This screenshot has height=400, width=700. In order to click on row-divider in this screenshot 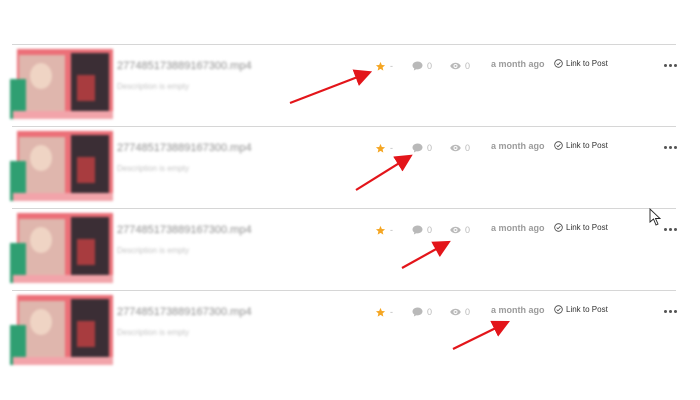, I will do `click(344, 44)`.